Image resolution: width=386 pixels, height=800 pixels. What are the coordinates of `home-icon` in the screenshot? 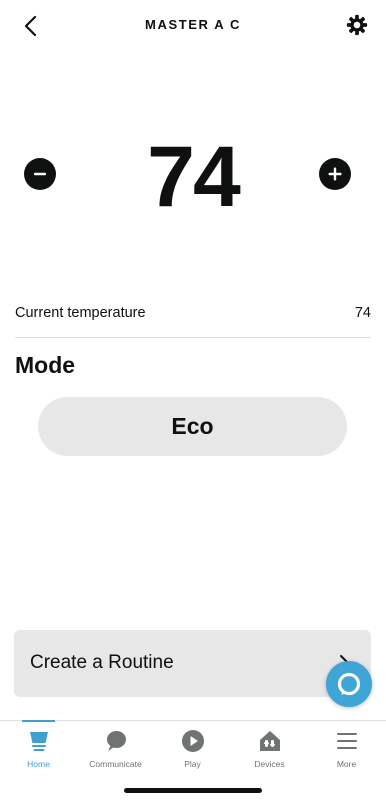 It's located at (38, 741).